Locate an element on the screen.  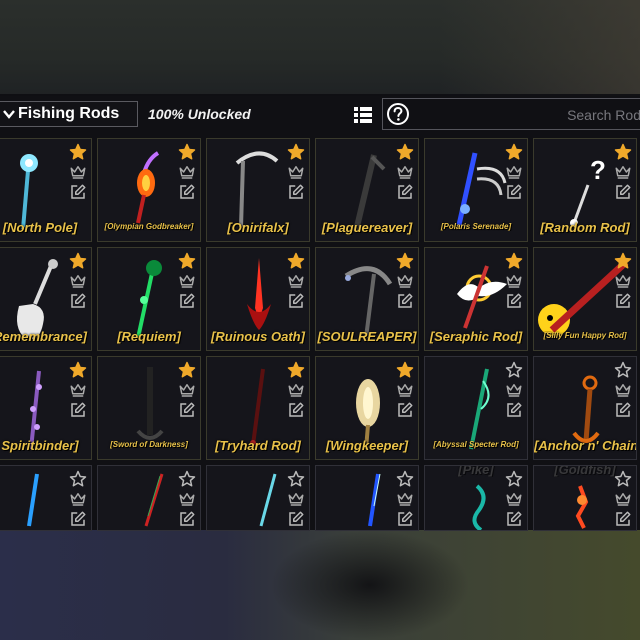
grid-view-icon is located at coordinates (363, 115).